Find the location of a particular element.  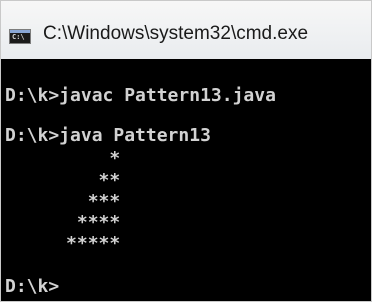

pattern-row-5: ***** is located at coordinates (61, 243).